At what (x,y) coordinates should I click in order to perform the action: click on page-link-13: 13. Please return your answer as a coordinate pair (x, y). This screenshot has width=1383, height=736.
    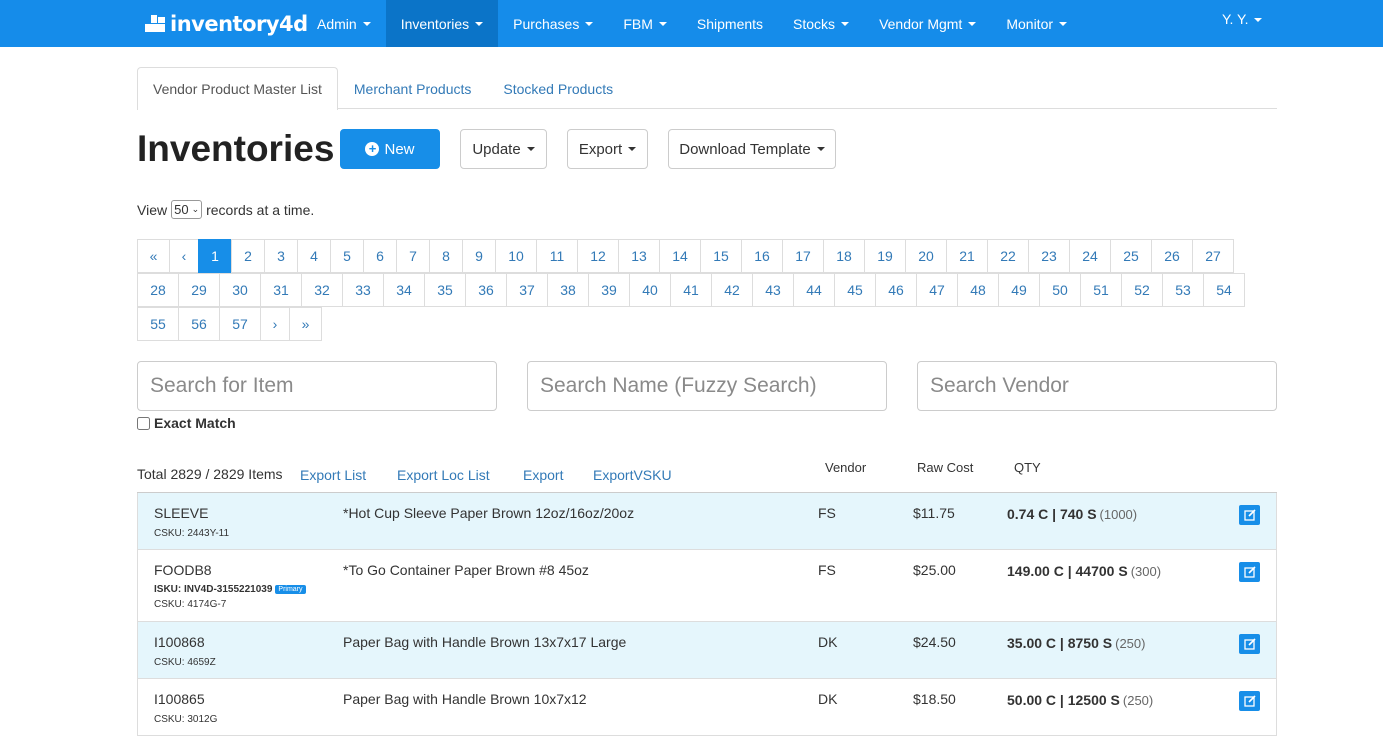
    Looking at the image, I should click on (639, 256).